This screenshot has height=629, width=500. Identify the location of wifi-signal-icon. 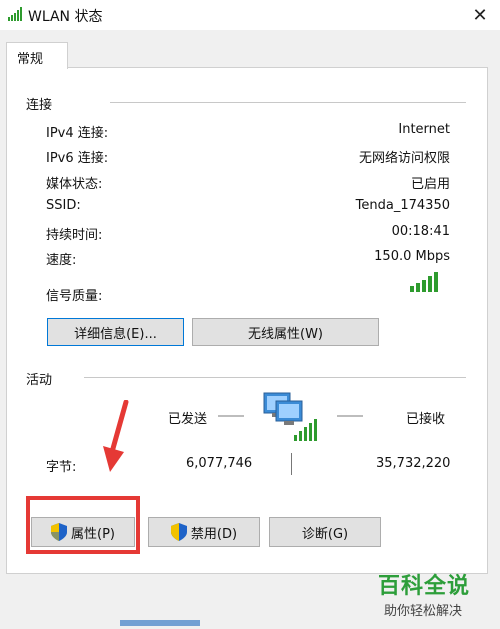
(15, 14).